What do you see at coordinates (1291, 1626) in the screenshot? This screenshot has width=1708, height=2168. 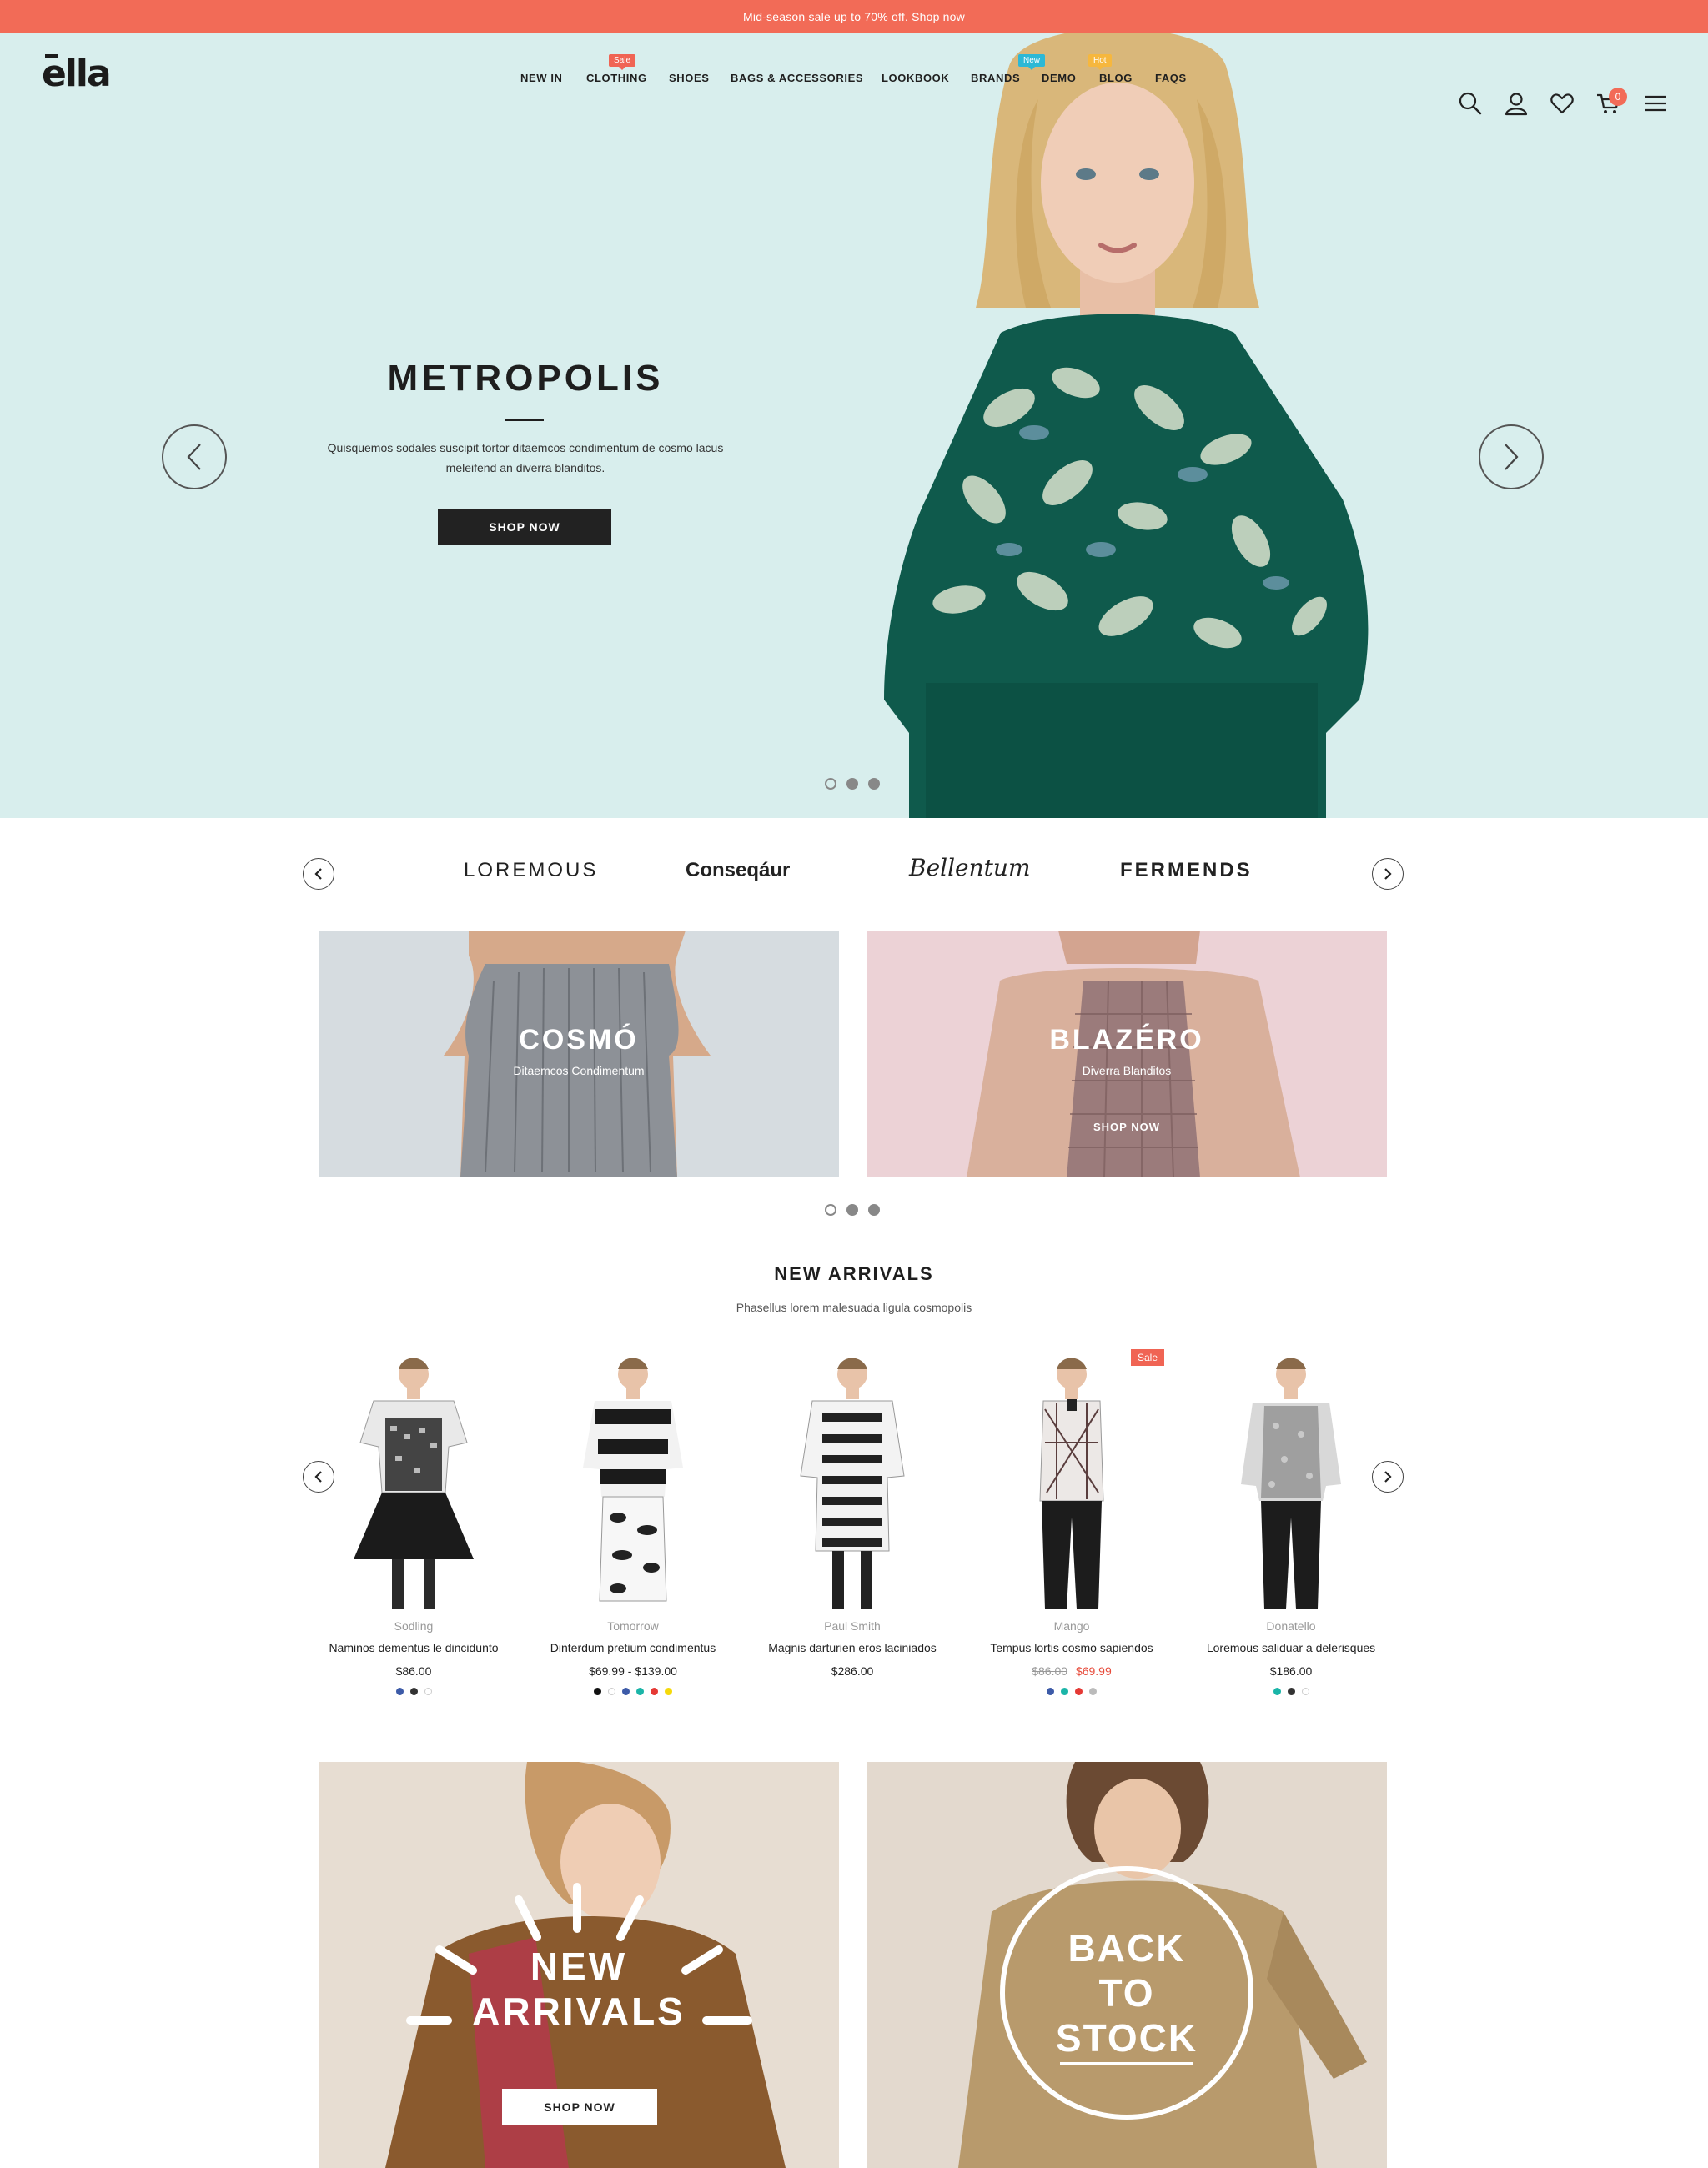 I see `product-vendor: Donatello` at bounding box center [1291, 1626].